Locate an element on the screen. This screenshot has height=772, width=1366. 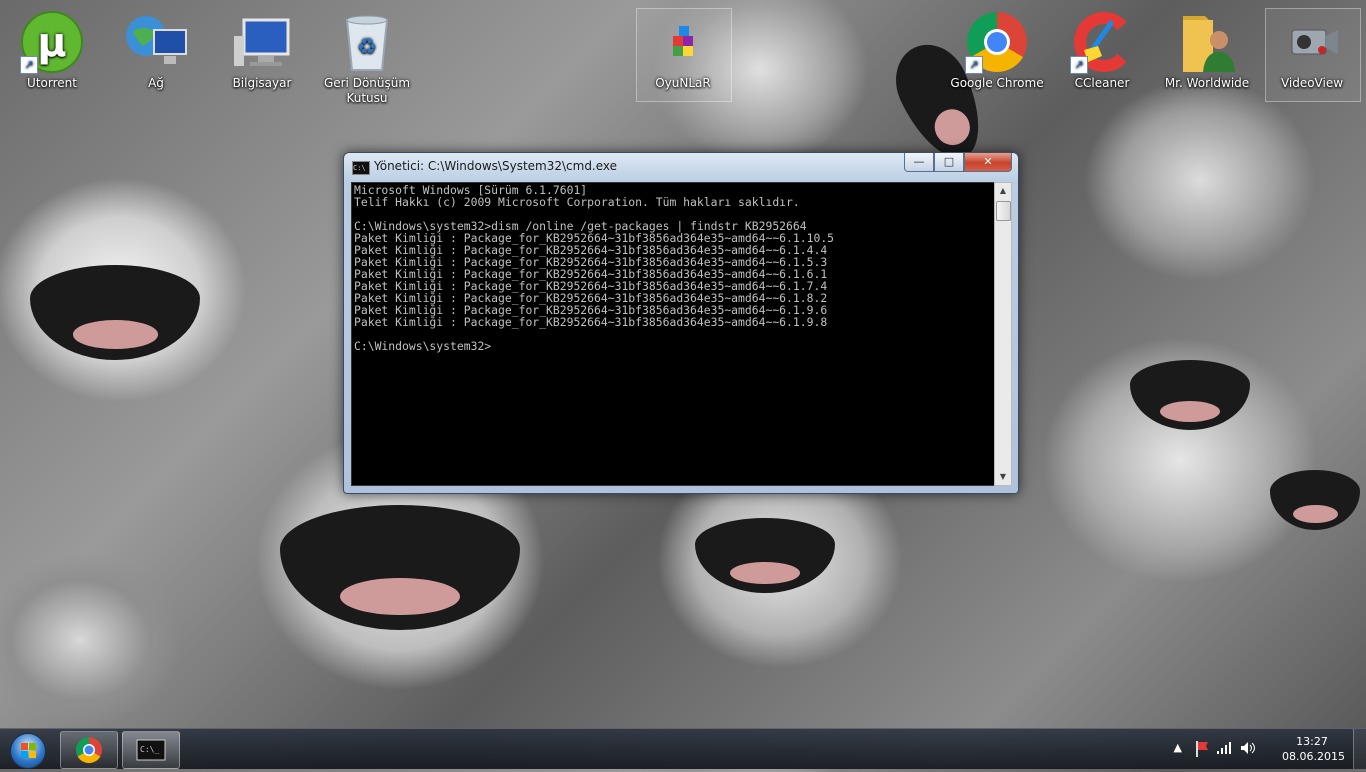
scroll-down-arrow-icon: ▼ is located at coordinates (1003, 477).